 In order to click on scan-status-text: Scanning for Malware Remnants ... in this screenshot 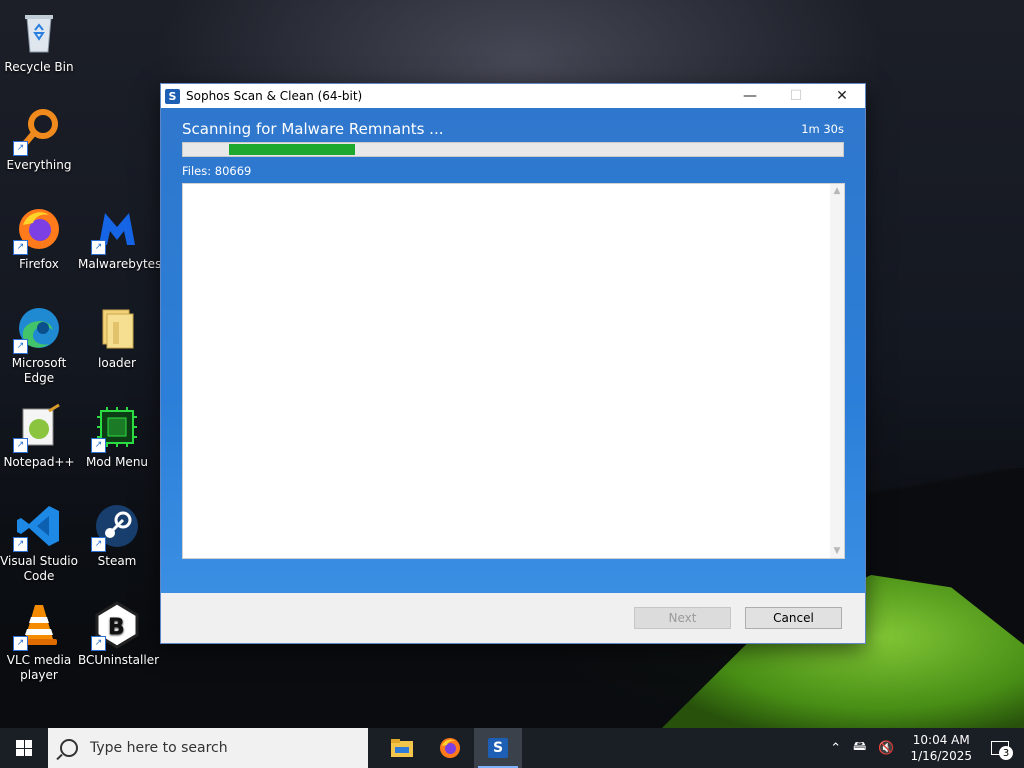, I will do `click(313, 129)`.